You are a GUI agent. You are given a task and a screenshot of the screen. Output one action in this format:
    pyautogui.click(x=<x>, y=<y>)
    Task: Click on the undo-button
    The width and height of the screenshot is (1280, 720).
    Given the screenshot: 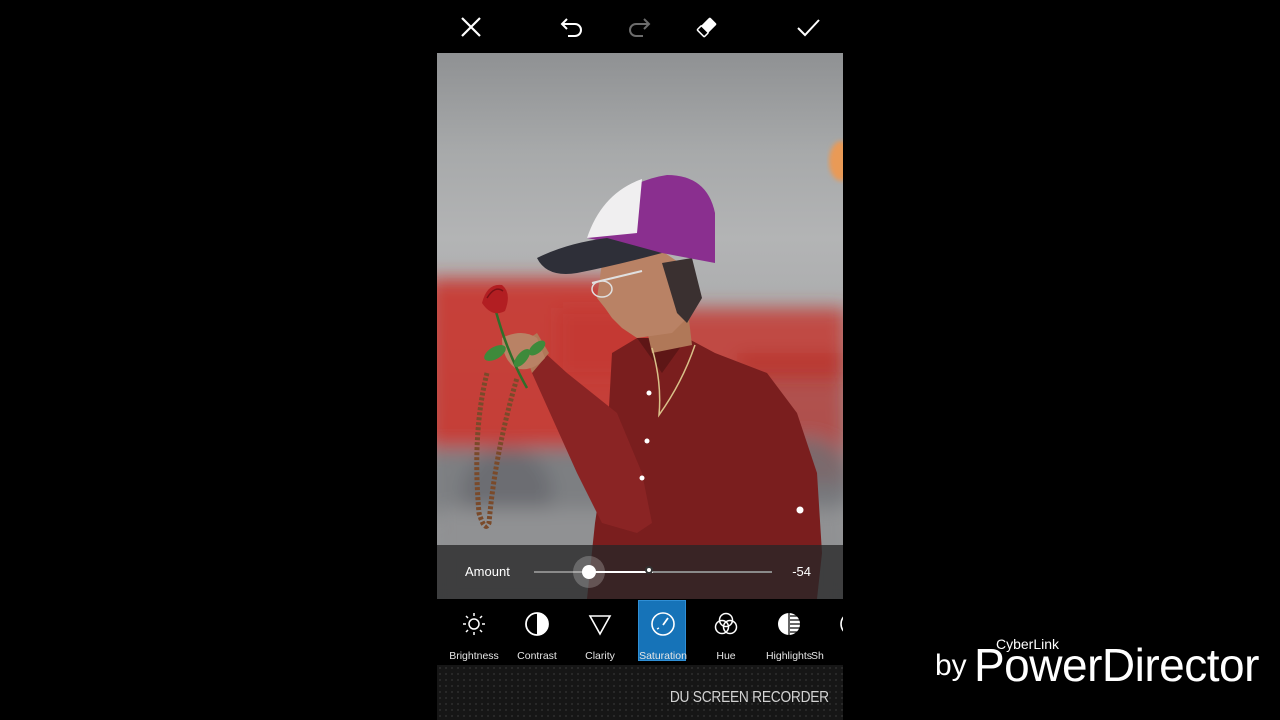 What is the action you would take?
    pyautogui.click(x=572, y=27)
    